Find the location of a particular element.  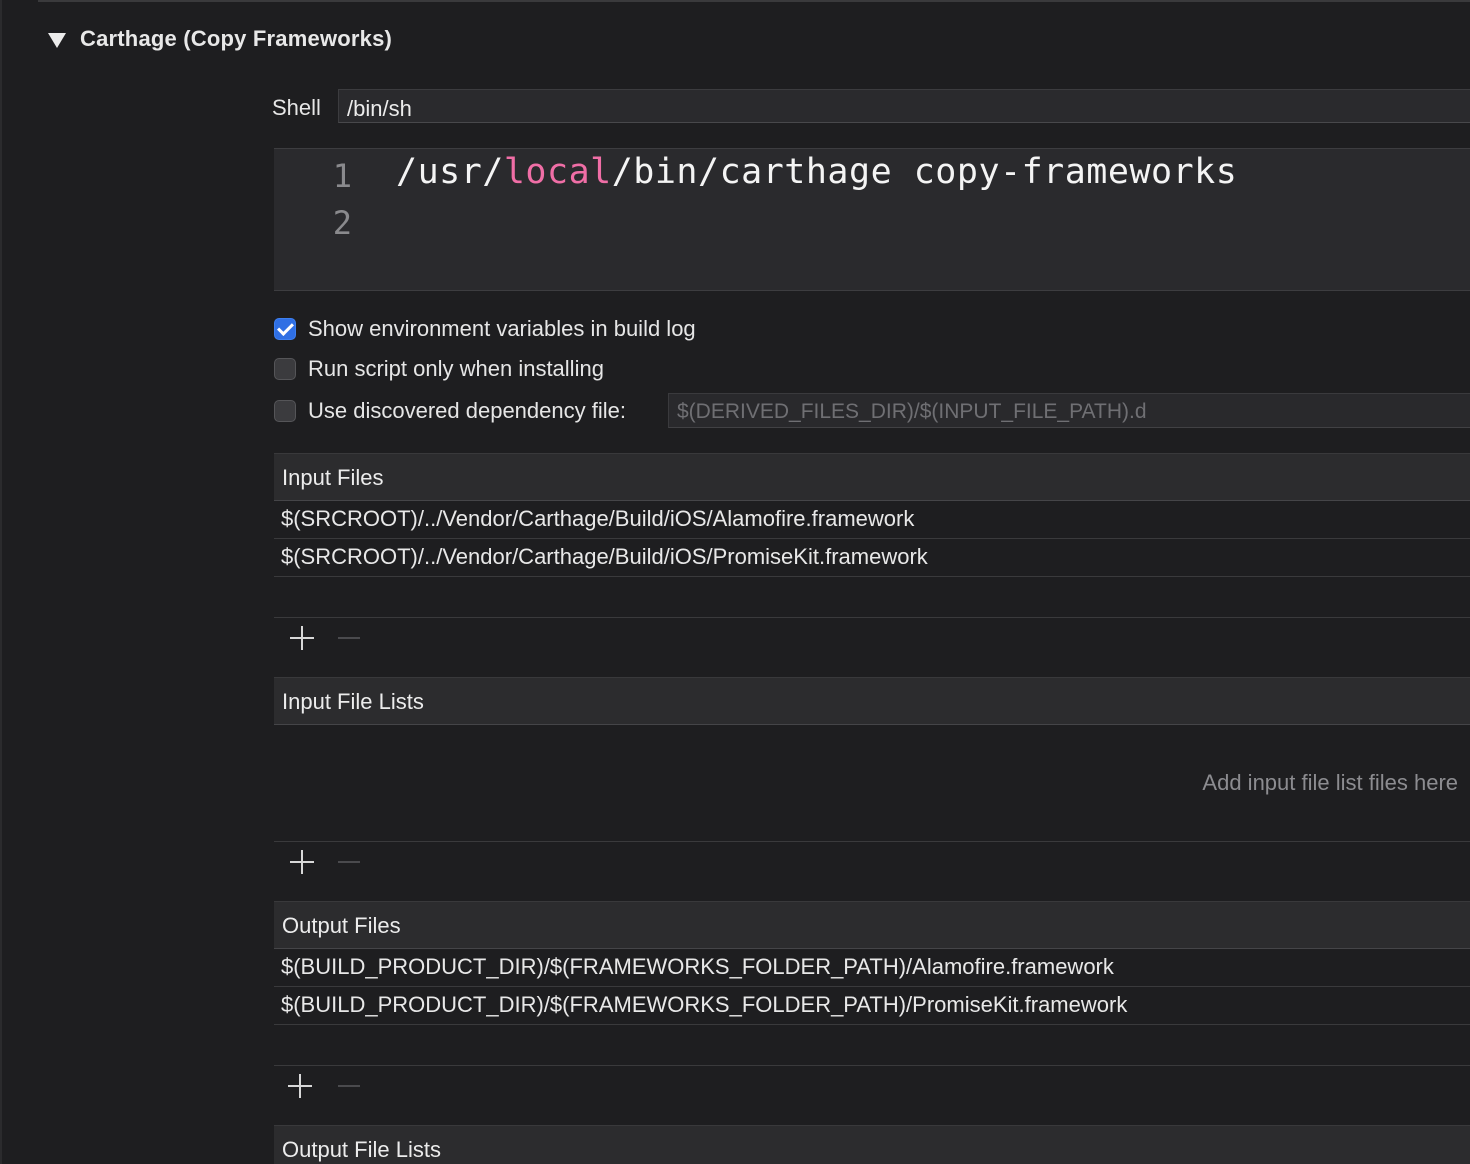

input-files-toolbar is located at coordinates (872, 647).